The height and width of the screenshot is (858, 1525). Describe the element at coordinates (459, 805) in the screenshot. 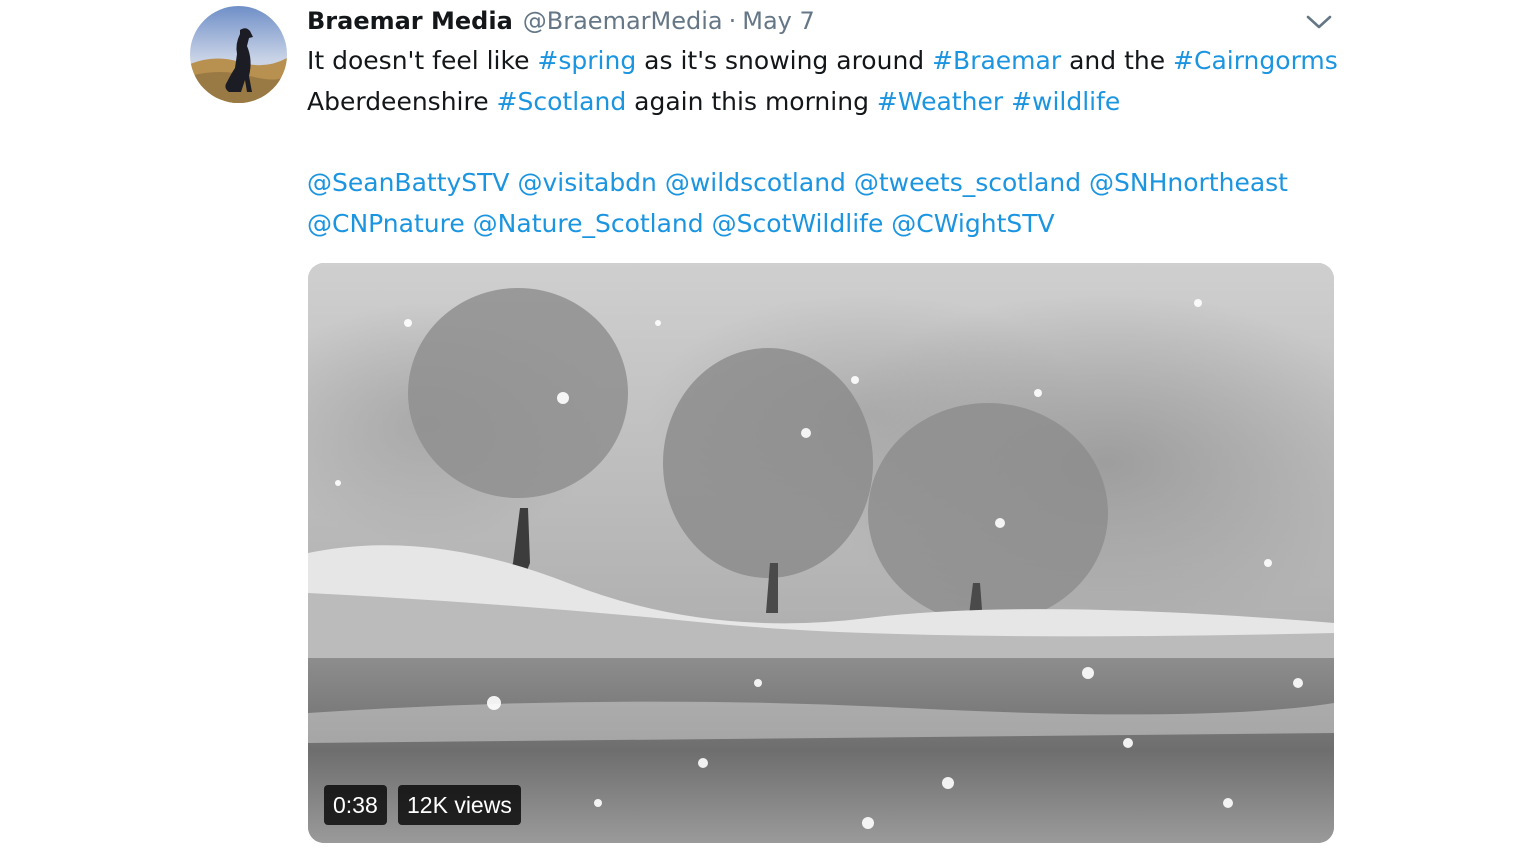

I see `video-views-badge: 12K views` at that location.